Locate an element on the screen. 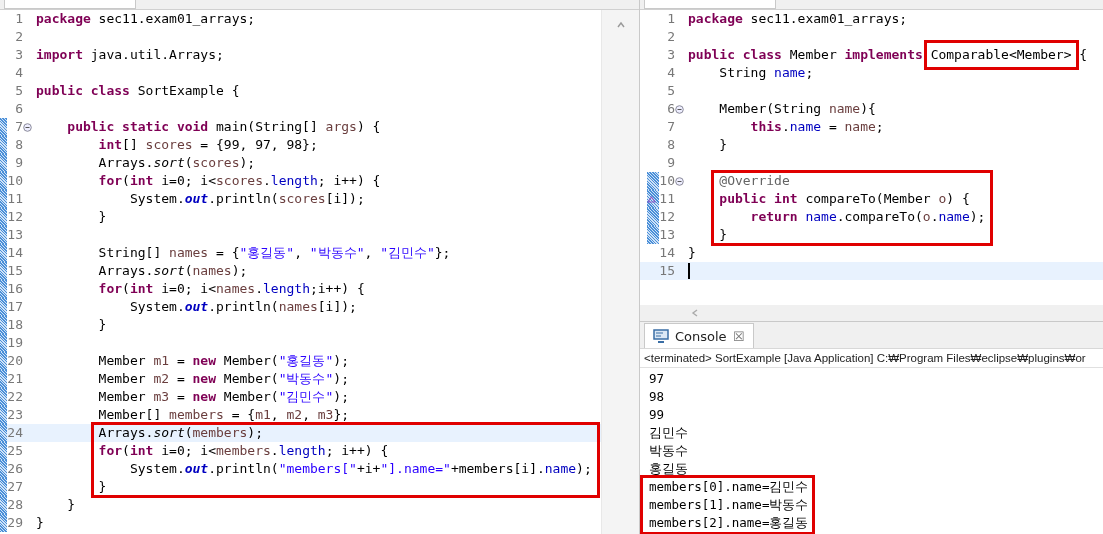 This screenshot has height=534, width=1103. code-line: { is located at coordinates (1083, 55).